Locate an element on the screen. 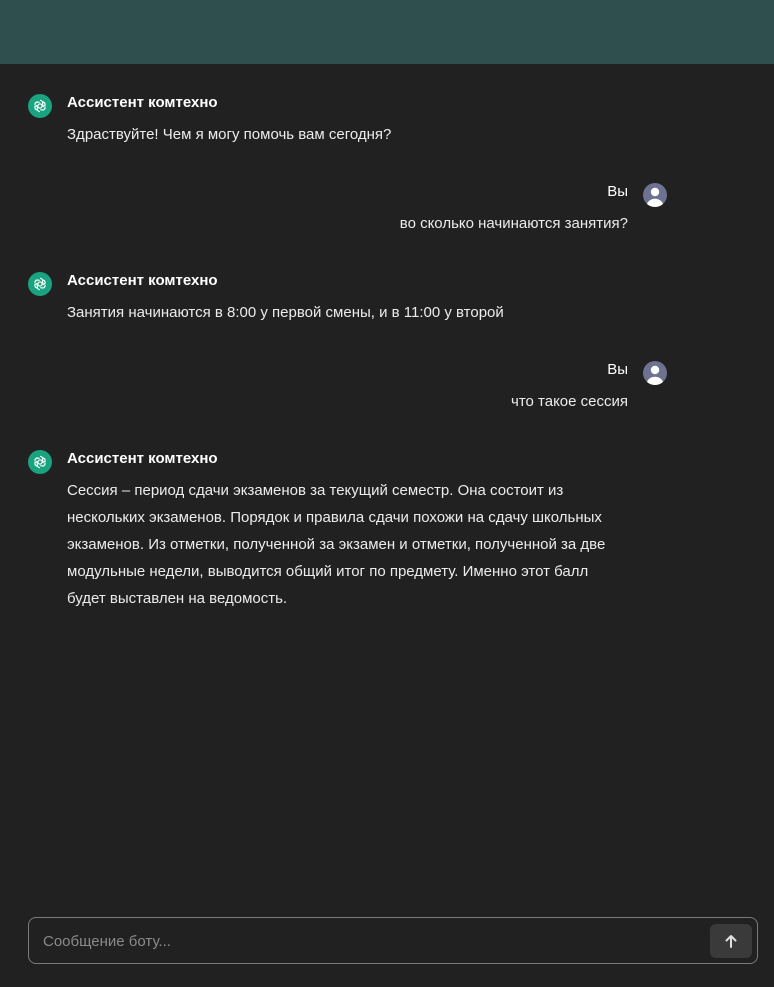  arrow-up-icon is located at coordinates (731, 941).